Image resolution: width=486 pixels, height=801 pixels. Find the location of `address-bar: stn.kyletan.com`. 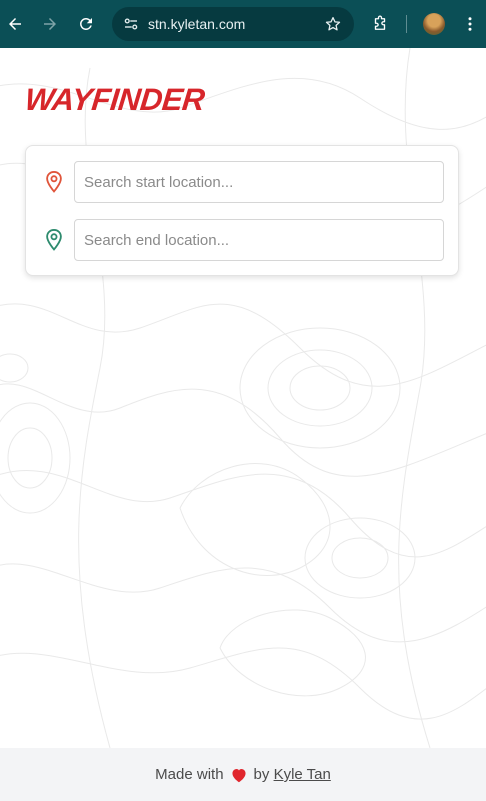

address-bar: stn.kyletan.com is located at coordinates (233, 24).